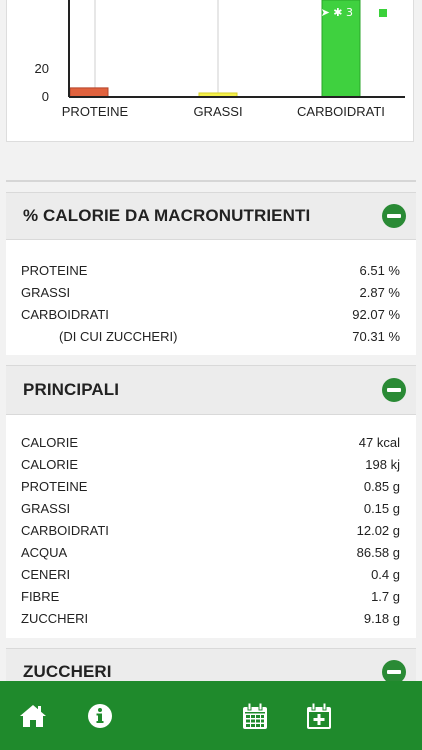  I want to click on calendar-icon, so click(255, 716).